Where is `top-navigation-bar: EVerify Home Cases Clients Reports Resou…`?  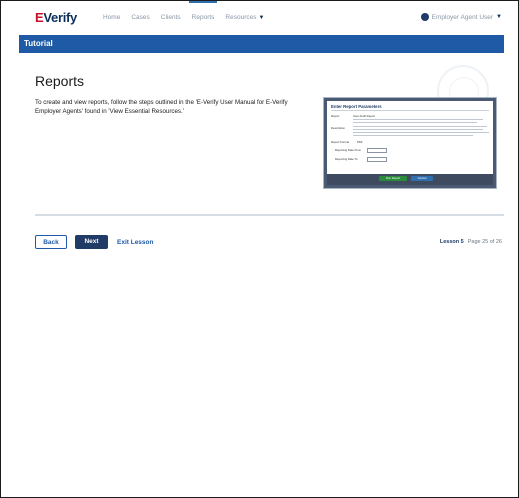 top-navigation-bar: EVerify Home Cases Clients Reports Resou… is located at coordinates (259, 18).